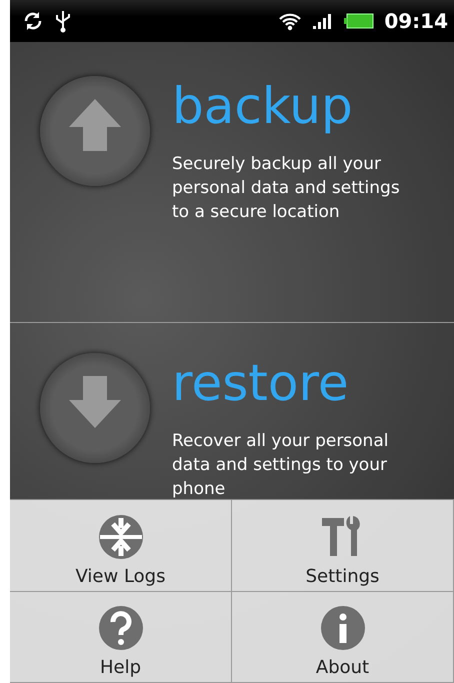 The image size is (454, 683). I want to click on battery-icon, so click(359, 21).